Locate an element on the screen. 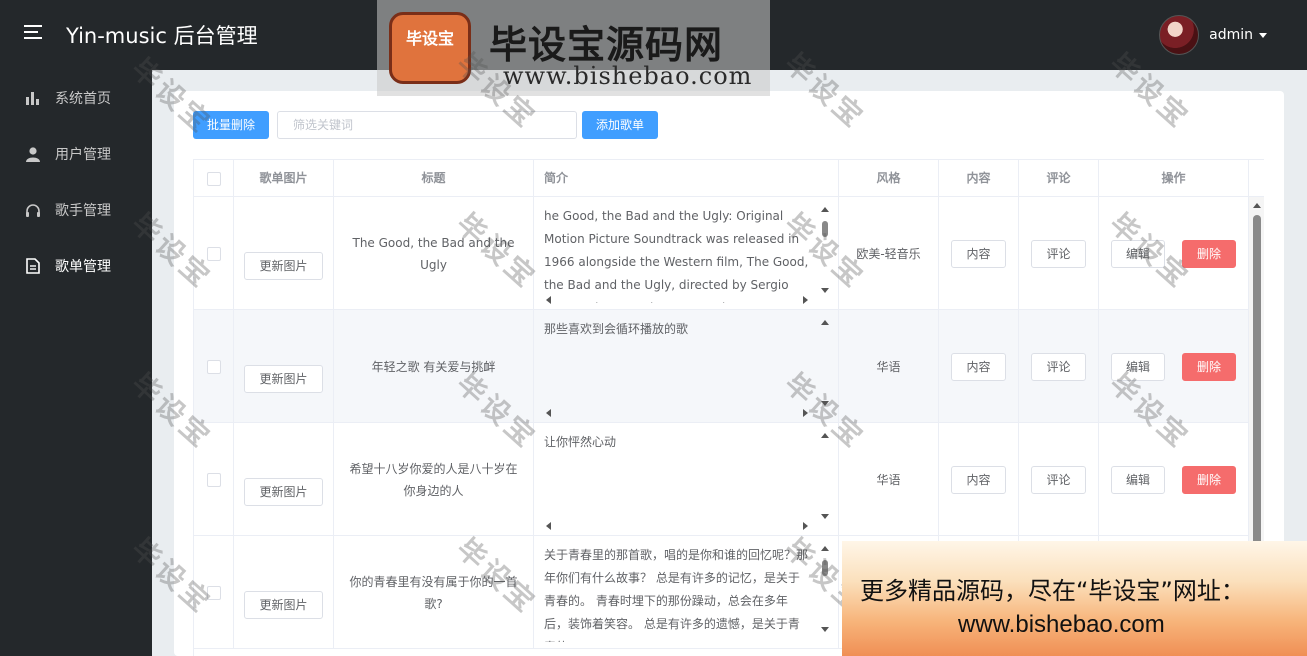 This screenshot has width=1307, height=656. sidebar-item-playlists: 歌单管理 is located at coordinates (76, 266).